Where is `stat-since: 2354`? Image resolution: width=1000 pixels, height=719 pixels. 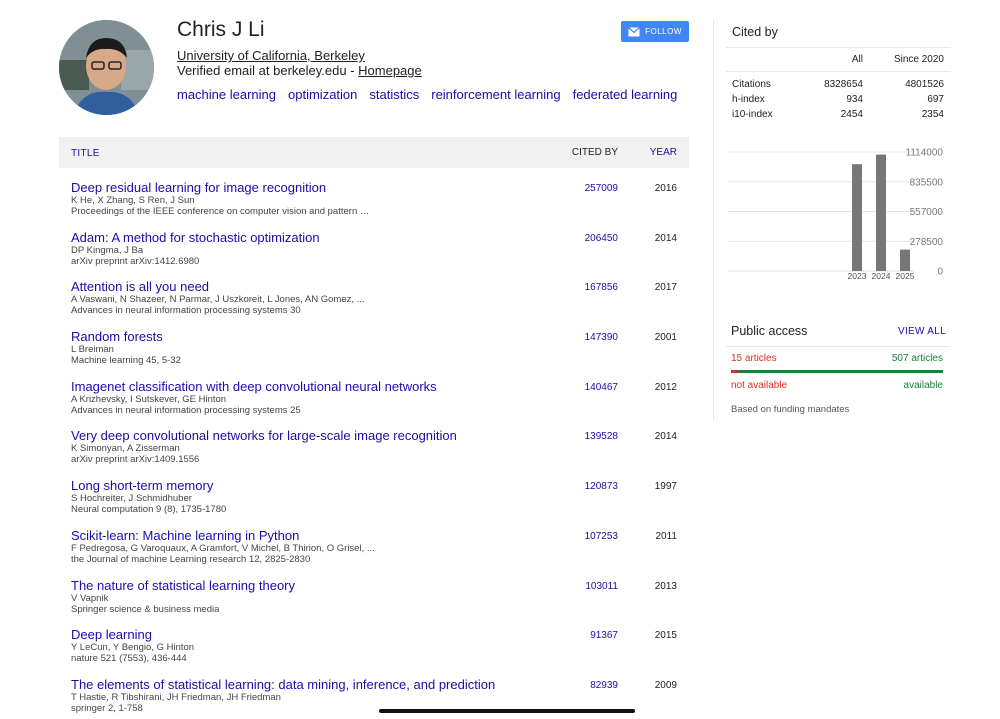
stat-since: 2354 is located at coordinates (932, 114).